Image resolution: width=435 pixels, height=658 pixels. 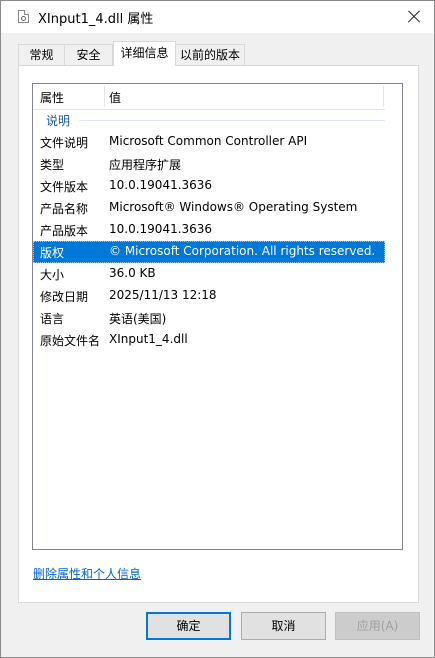 What do you see at coordinates (52, 97) in the screenshot?
I see `column-header-property: 属性` at bounding box center [52, 97].